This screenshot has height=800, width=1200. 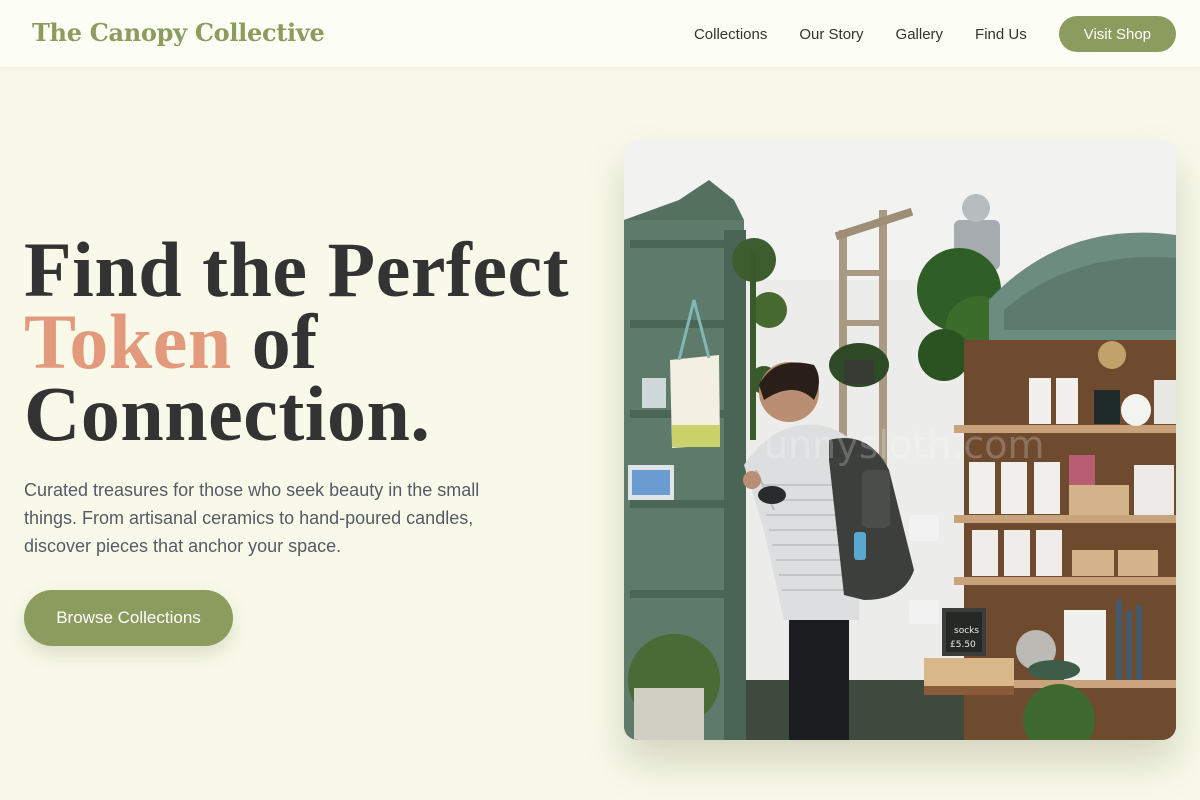 I want to click on site-logo: The Canopy Collective, so click(x=178, y=32).